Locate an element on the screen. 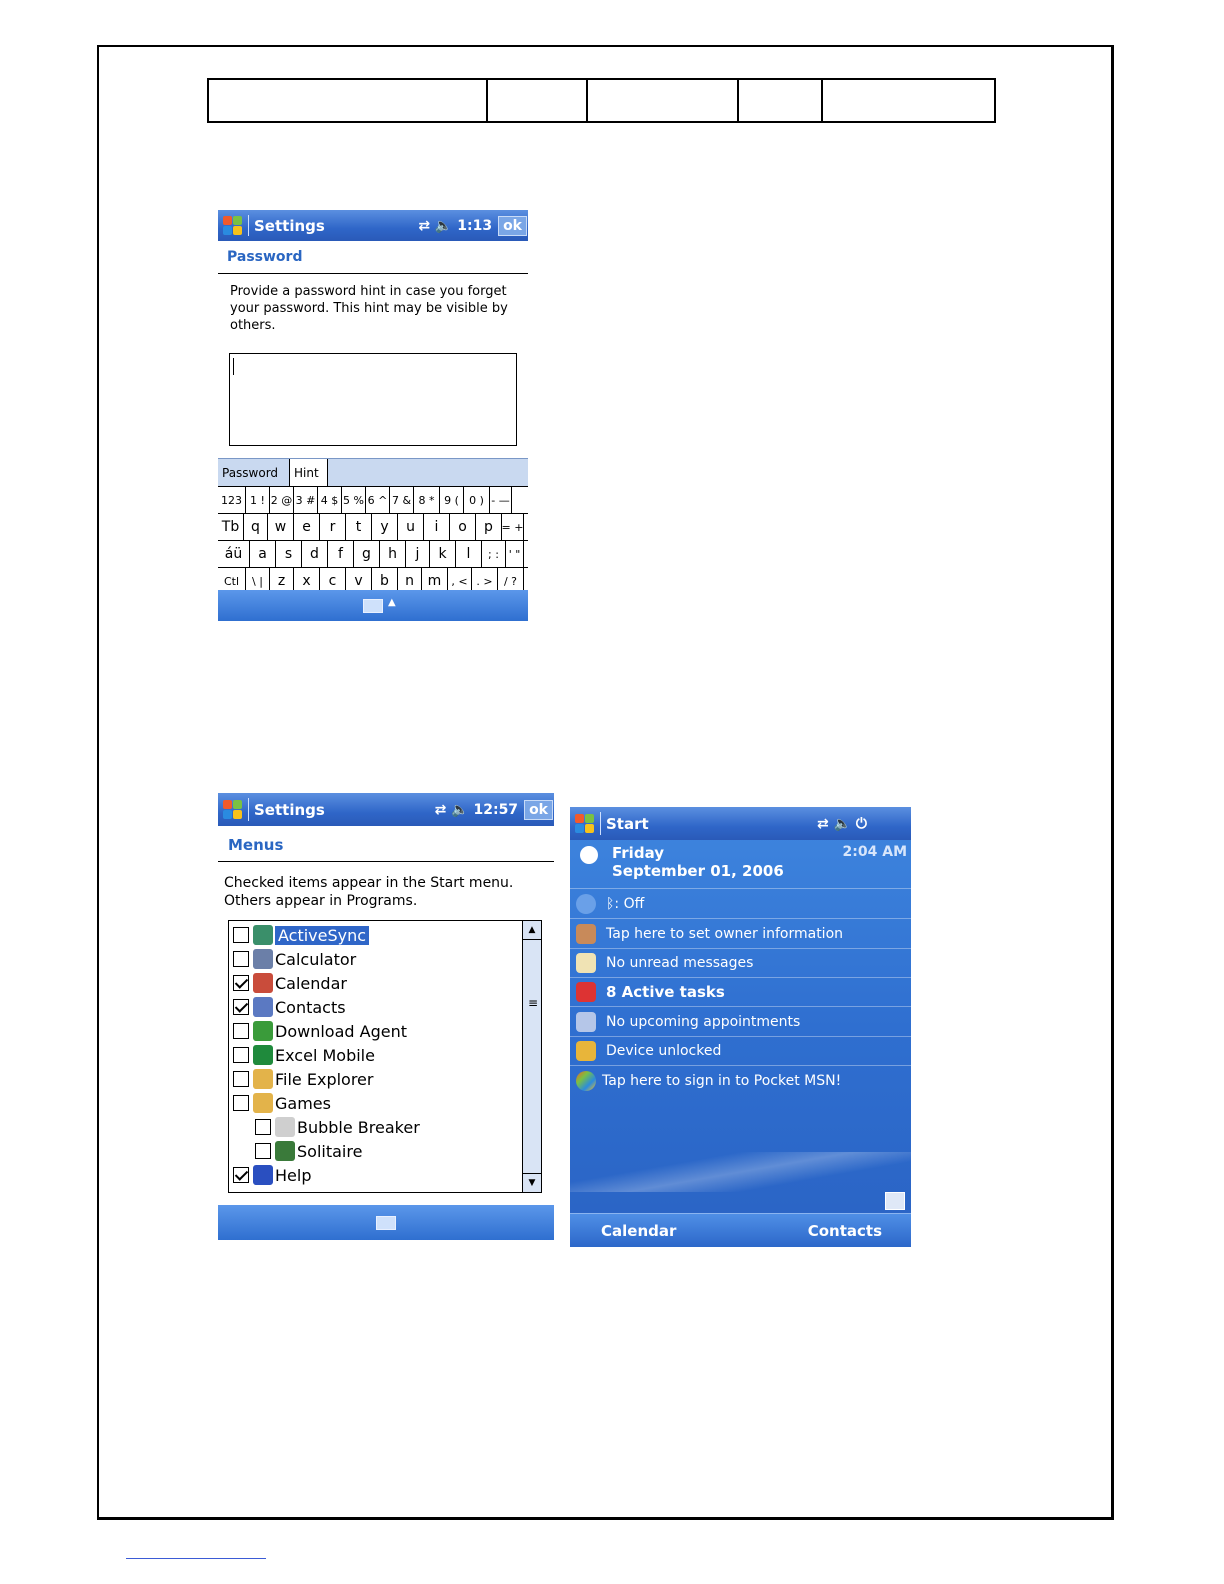  status-icons: ⇄ 🔈 1:13 is located at coordinates (455, 226).